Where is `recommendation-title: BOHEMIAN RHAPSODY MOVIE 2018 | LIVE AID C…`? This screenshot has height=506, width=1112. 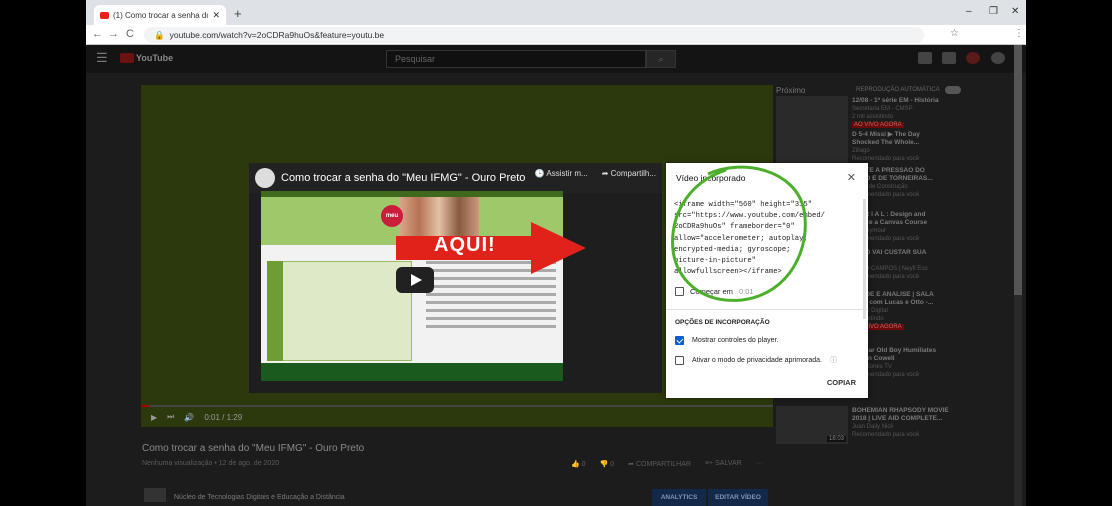 recommendation-title: BOHEMIAN RHAPSODY MOVIE 2018 | LIVE AID C… is located at coordinates (932, 415).